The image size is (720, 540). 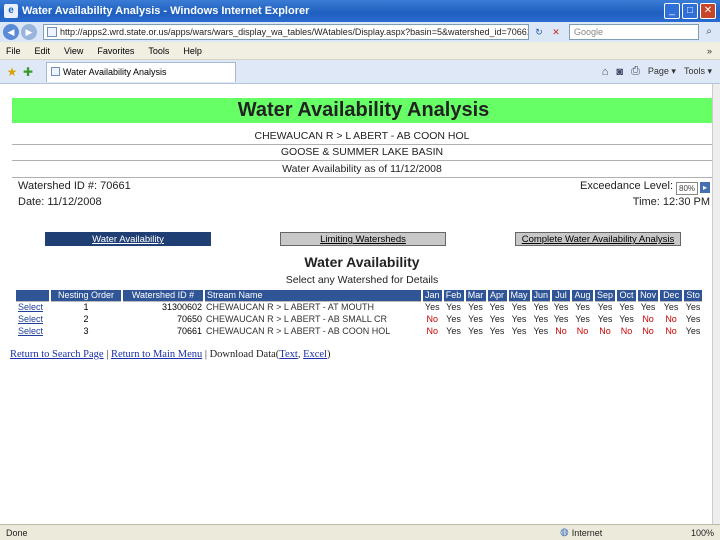 I want to click on exceedance-label: Exceedance Level:, so click(x=626, y=186).